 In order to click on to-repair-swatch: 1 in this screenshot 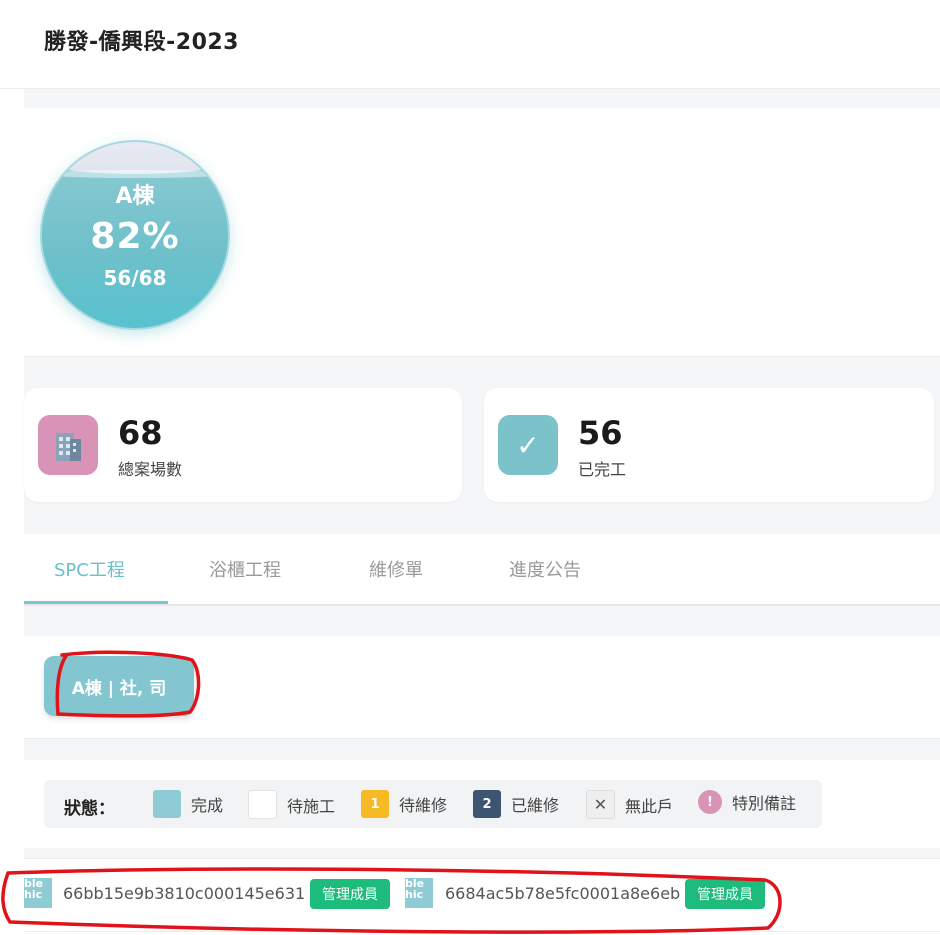, I will do `click(375, 804)`.